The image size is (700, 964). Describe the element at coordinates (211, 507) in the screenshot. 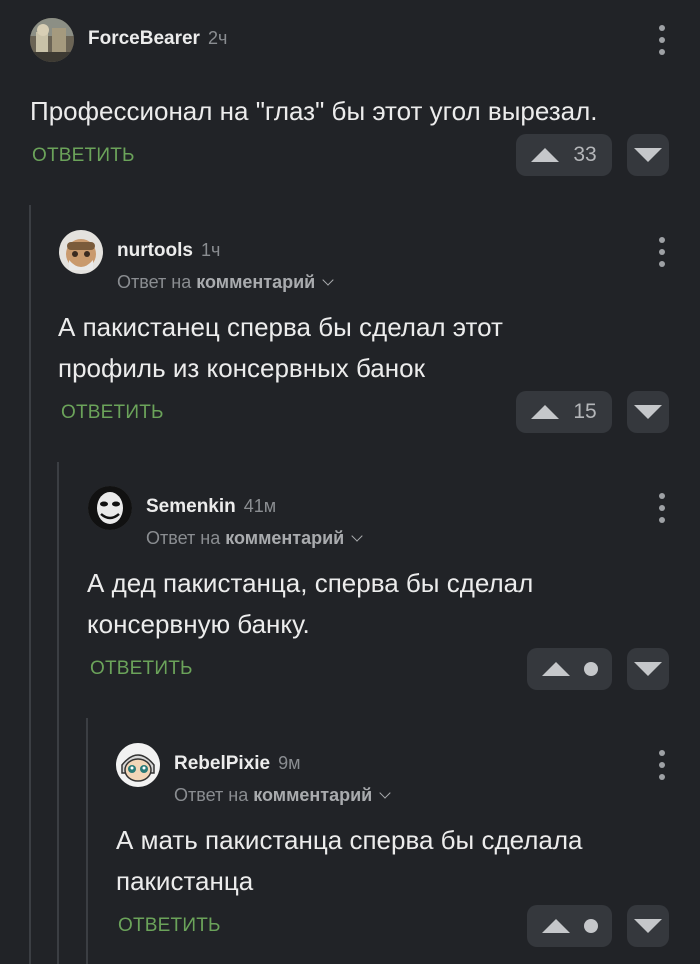

I see `author-name: Semenkin 41м` at that location.